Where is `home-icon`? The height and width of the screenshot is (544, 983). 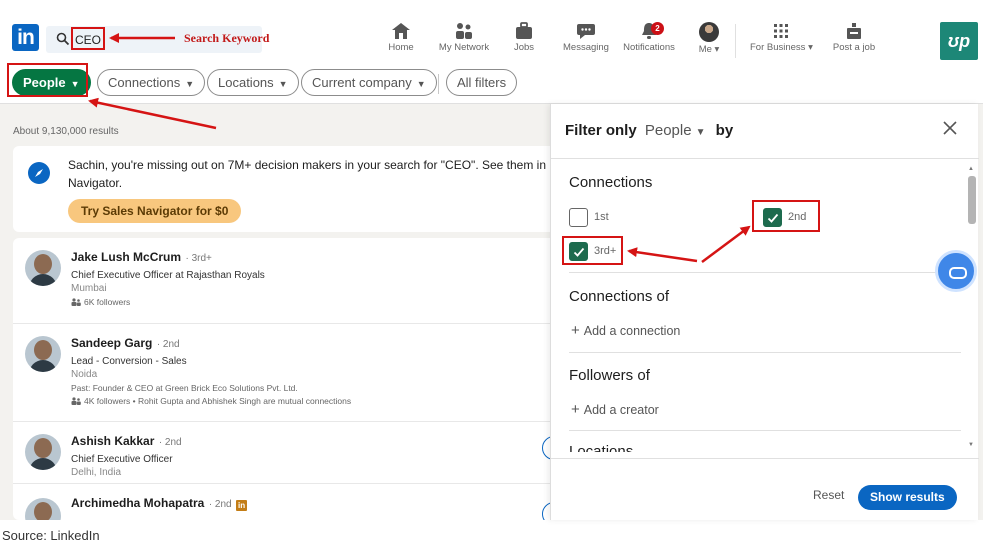 home-icon is located at coordinates (401, 31).